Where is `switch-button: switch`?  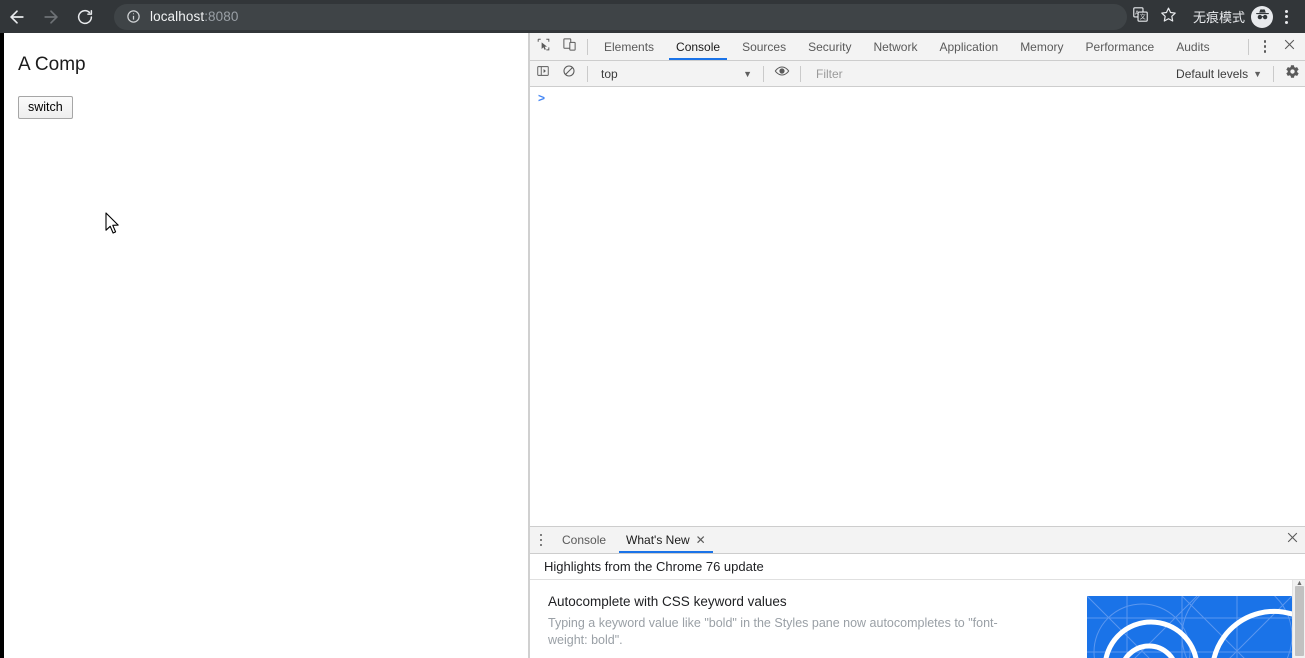 switch-button: switch is located at coordinates (45, 107).